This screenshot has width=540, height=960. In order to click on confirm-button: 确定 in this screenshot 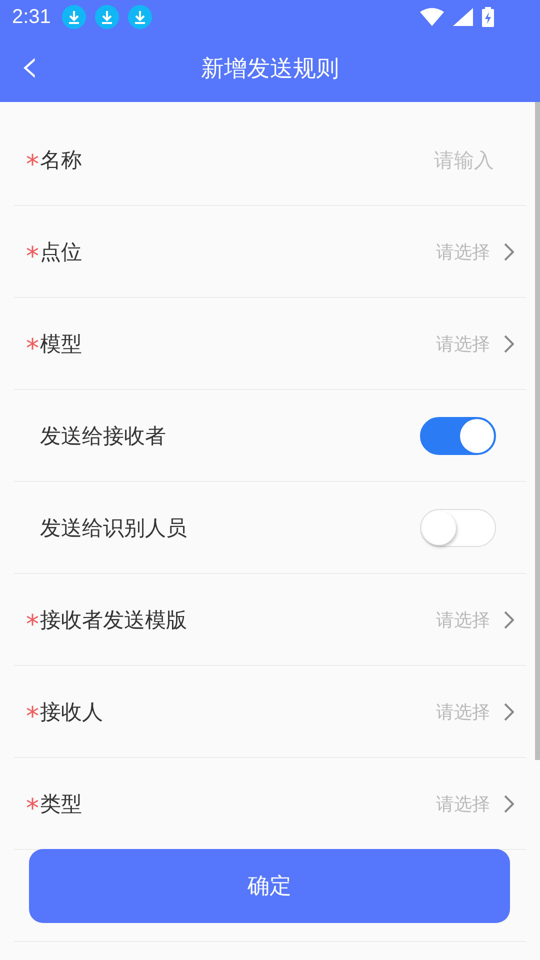, I will do `click(269, 886)`.